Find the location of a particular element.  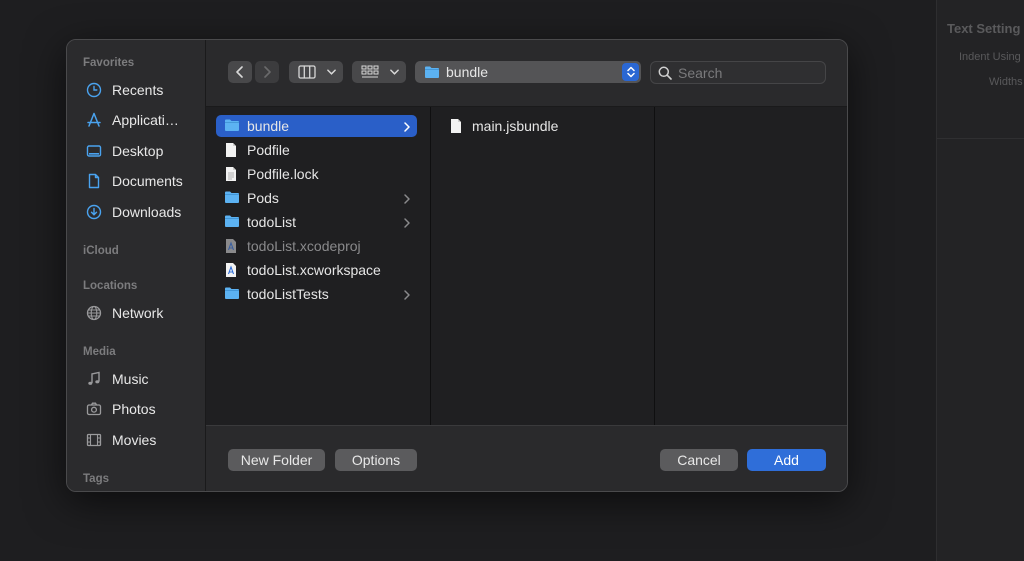

inspector-indent-label: Indent Using is located at coordinates (990, 57).